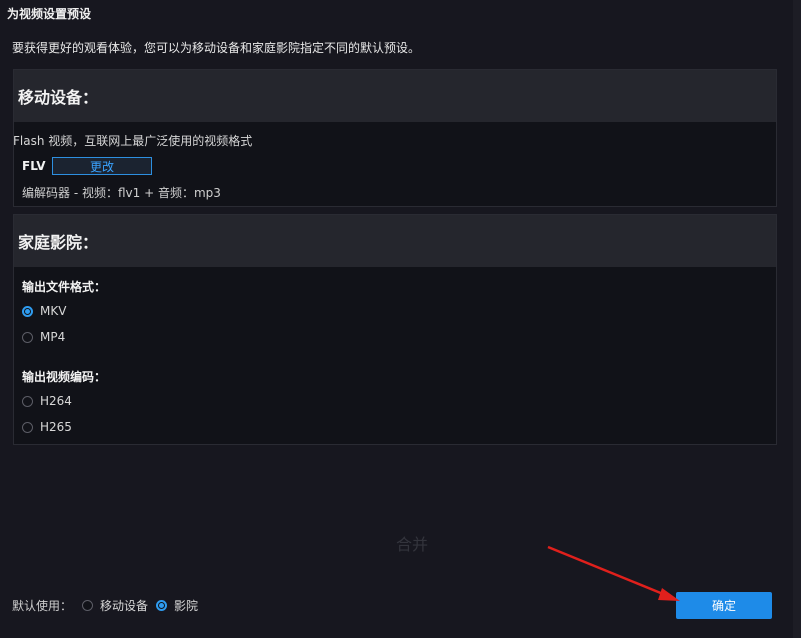  What do you see at coordinates (124, 606) in the screenshot?
I see `radio-default-mobile-label: 移动设备` at bounding box center [124, 606].